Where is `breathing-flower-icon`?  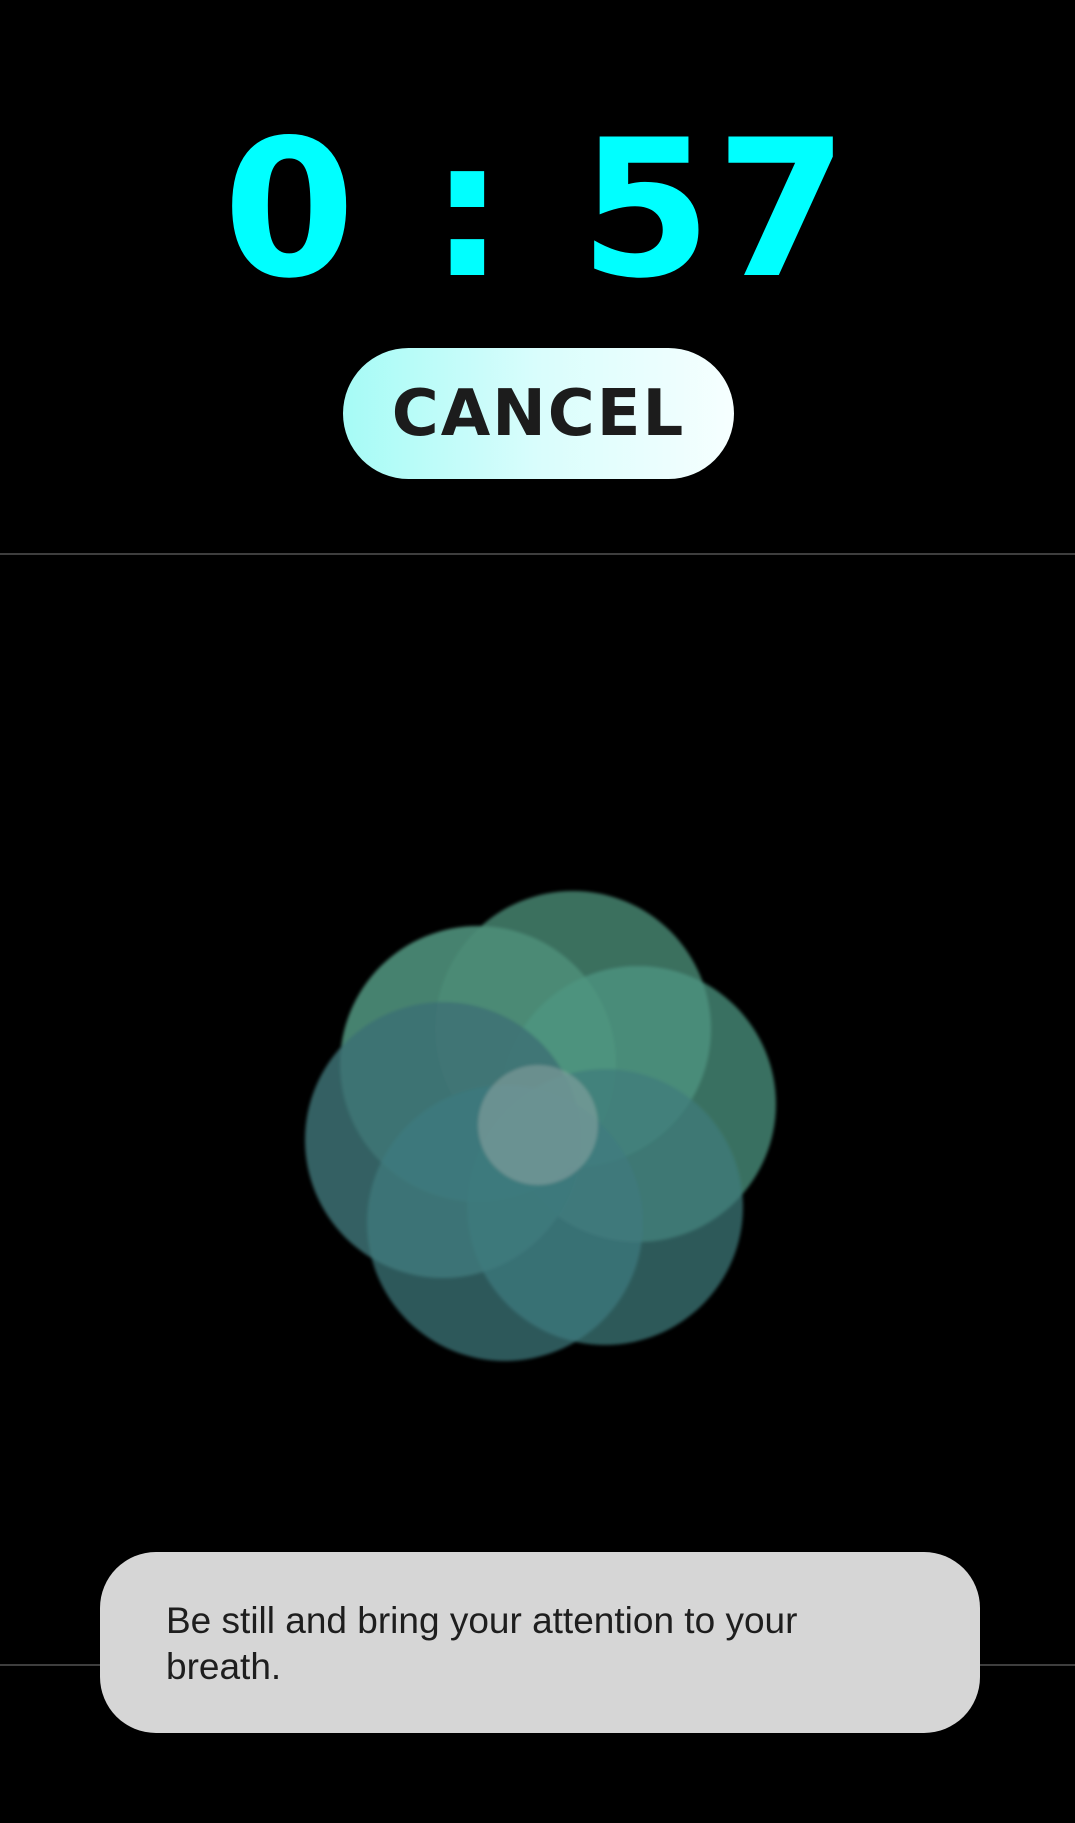 breathing-flower-icon is located at coordinates (540, 1130).